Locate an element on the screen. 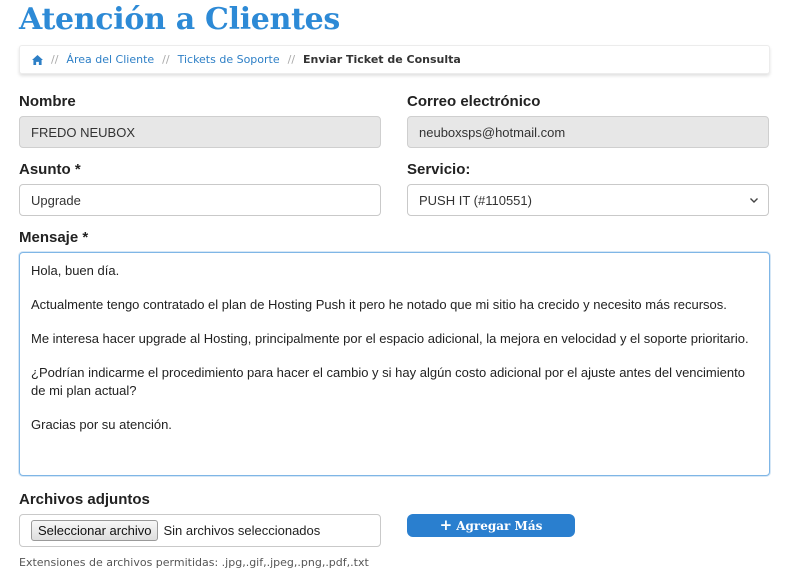 This screenshot has height=574, width=800. message-paragraph: Gracias por su atención. is located at coordinates (101, 424).